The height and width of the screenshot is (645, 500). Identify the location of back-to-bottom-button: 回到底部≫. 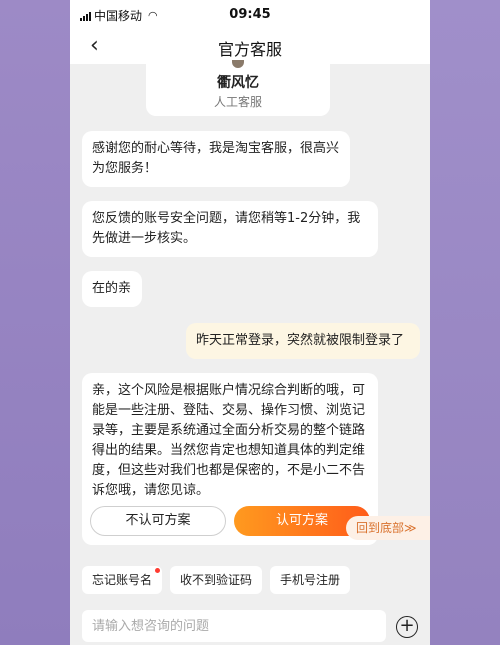
(388, 528).